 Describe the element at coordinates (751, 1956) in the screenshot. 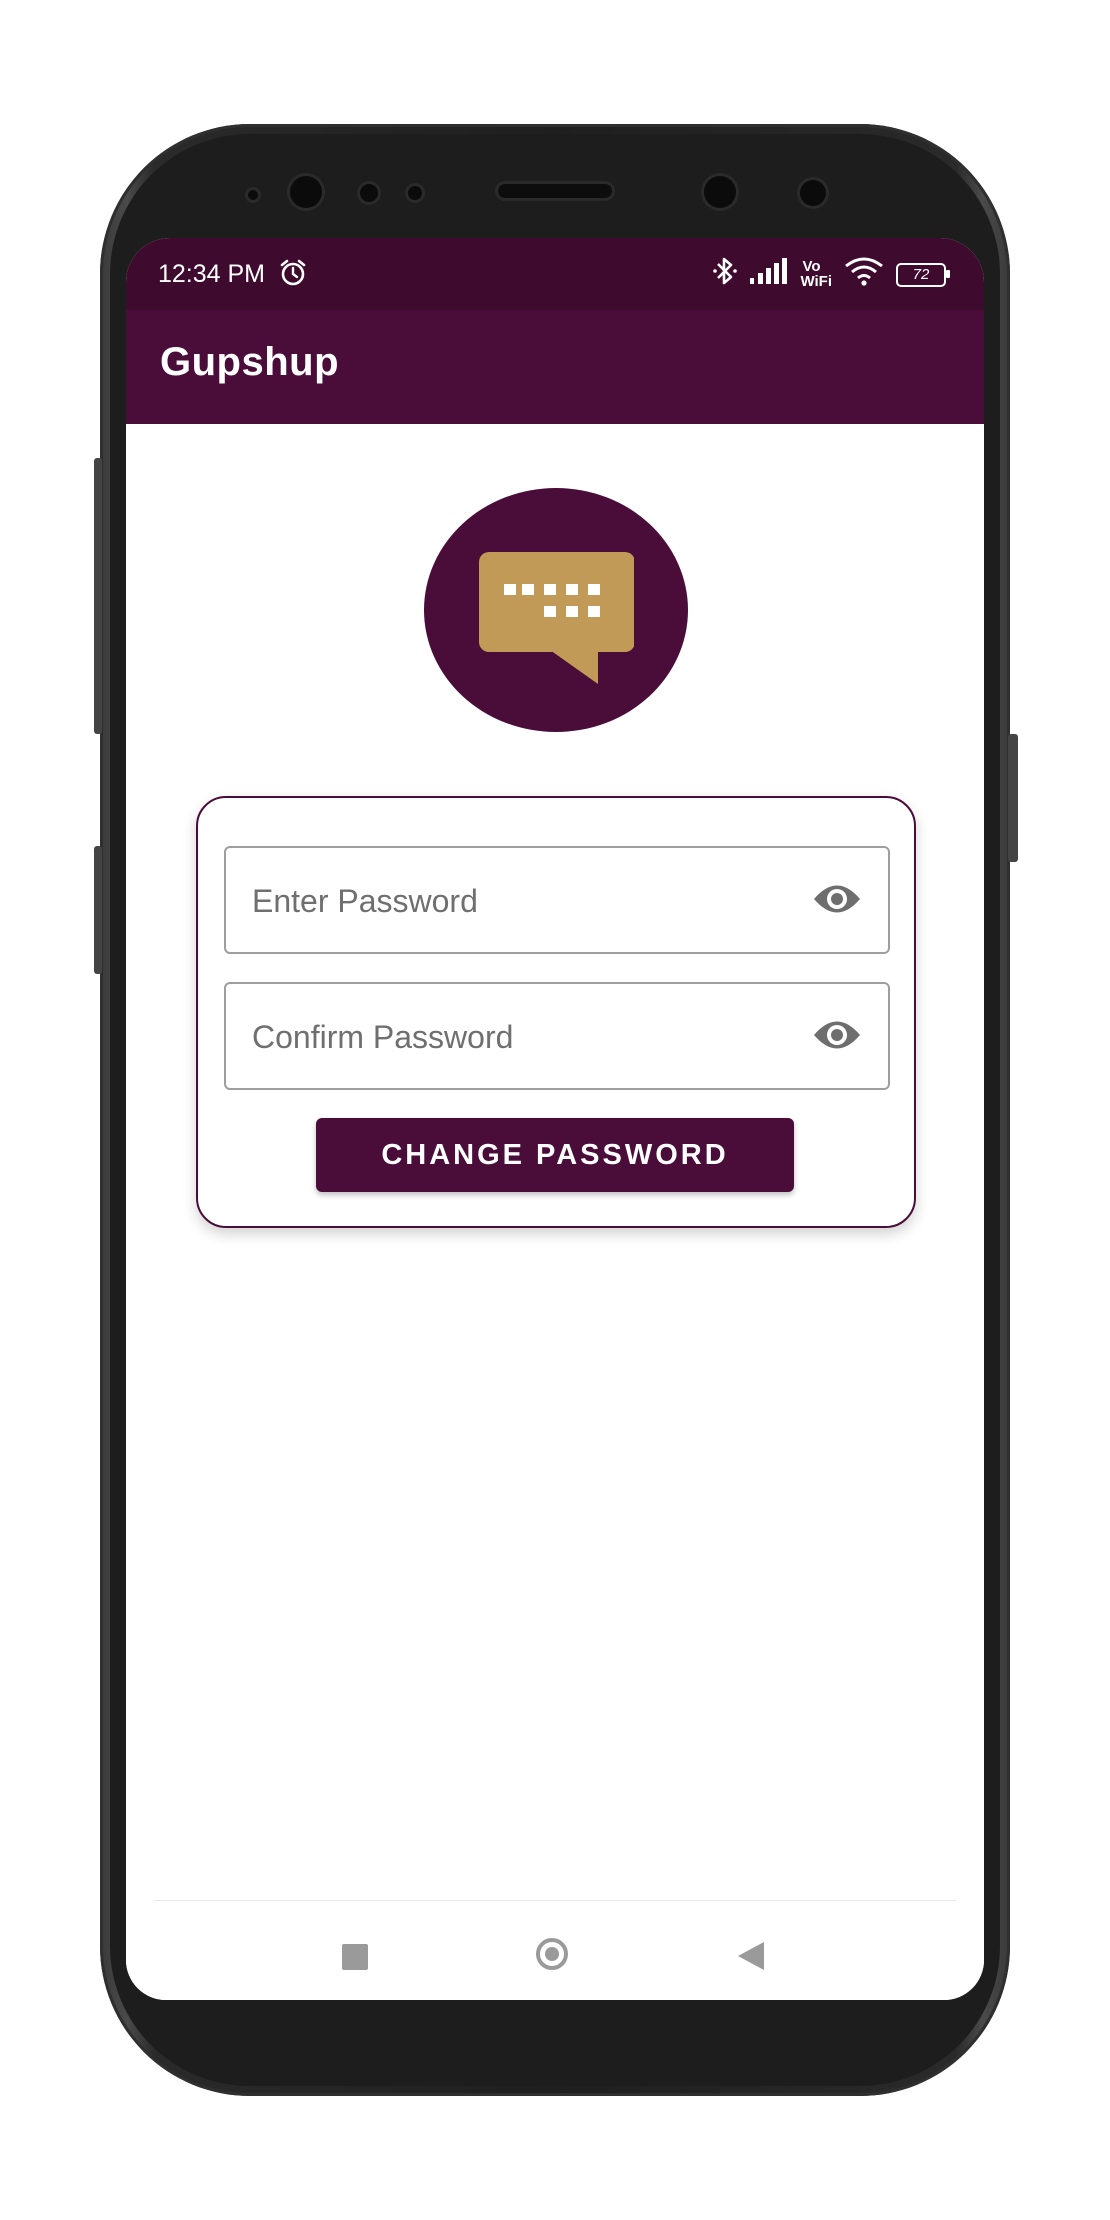

I see `triangle-back-icon` at that location.